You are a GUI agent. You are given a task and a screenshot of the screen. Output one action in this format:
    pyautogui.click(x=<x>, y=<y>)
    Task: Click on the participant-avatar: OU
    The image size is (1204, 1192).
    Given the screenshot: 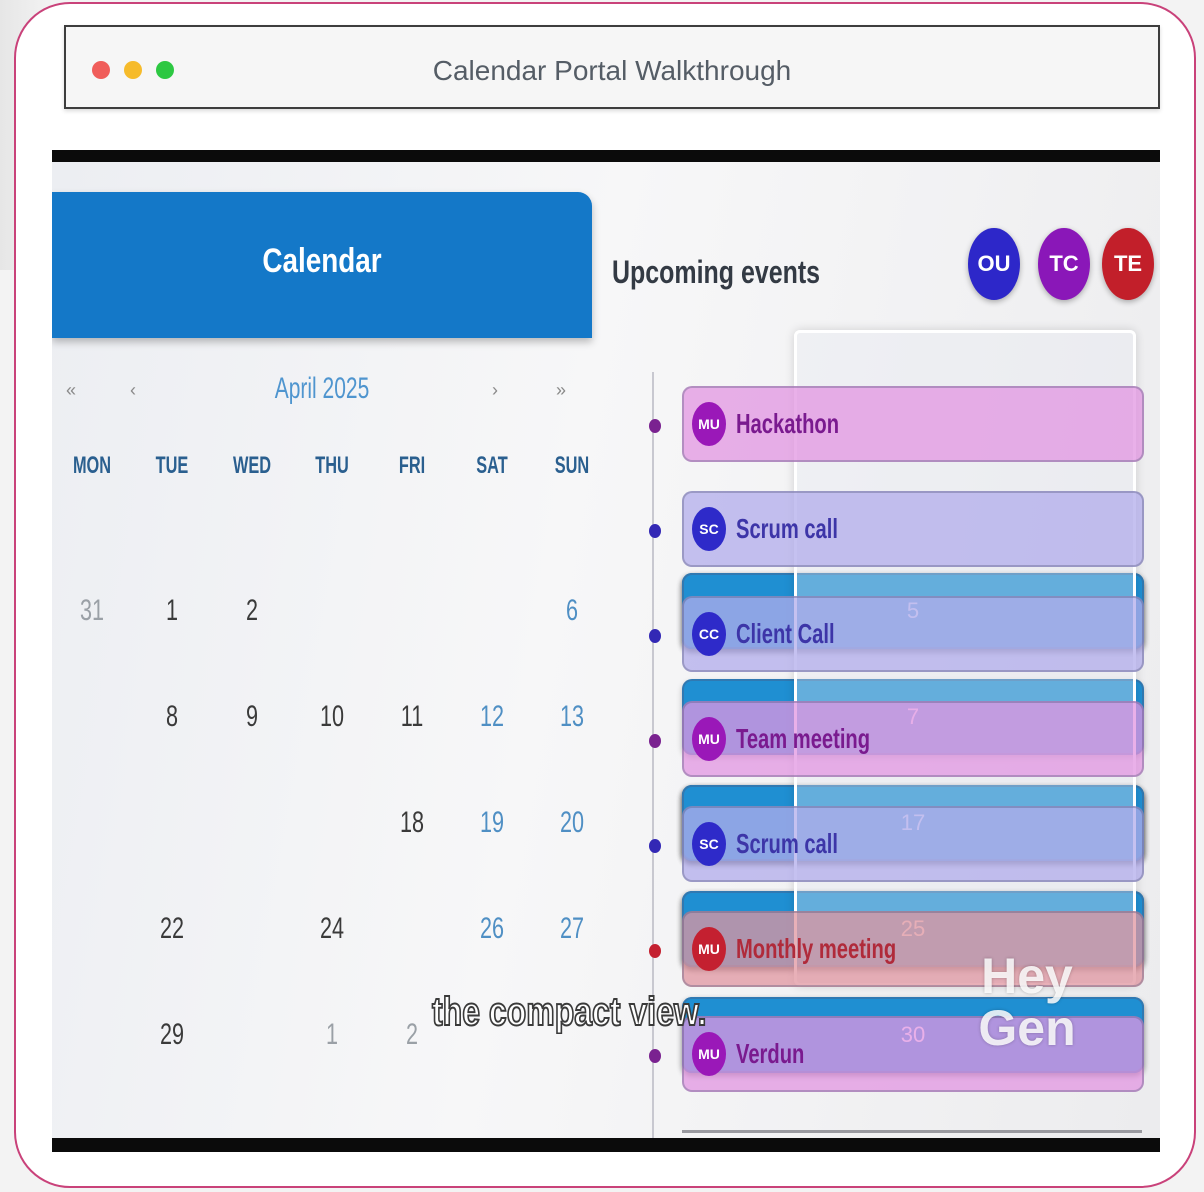 What is the action you would take?
    pyautogui.click(x=994, y=264)
    